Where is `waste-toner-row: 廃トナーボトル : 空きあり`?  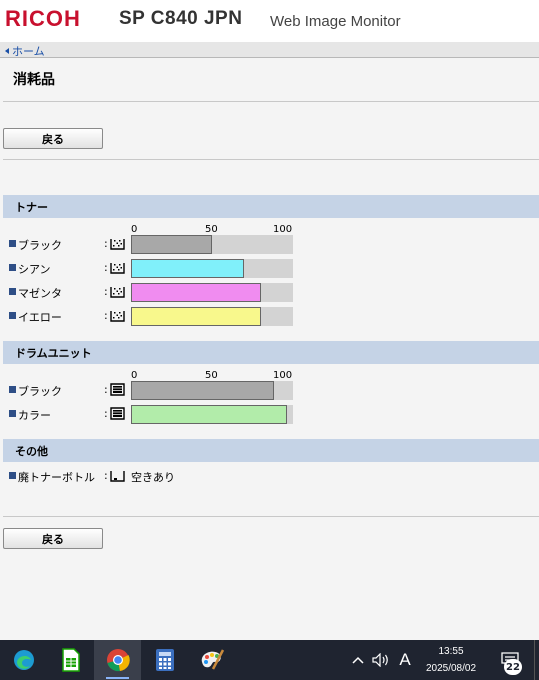
waste-toner-row: 廃トナーボトル : 空きあり is located at coordinates (150, 476).